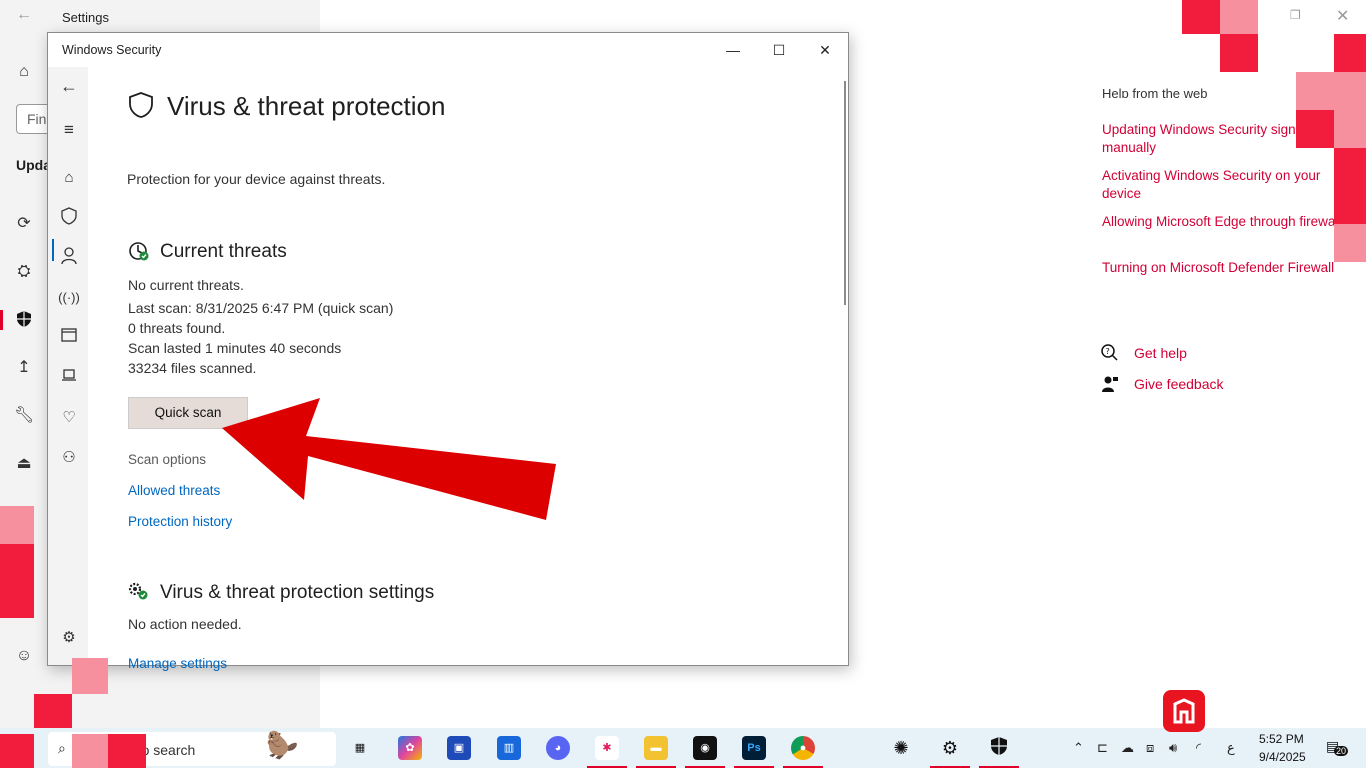 Image resolution: width=1366 pixels, height=768 pixels. Describe the element at coordinates (901, 748) in the screenshot. I see `chatgpt-icon: ✺` at that location.